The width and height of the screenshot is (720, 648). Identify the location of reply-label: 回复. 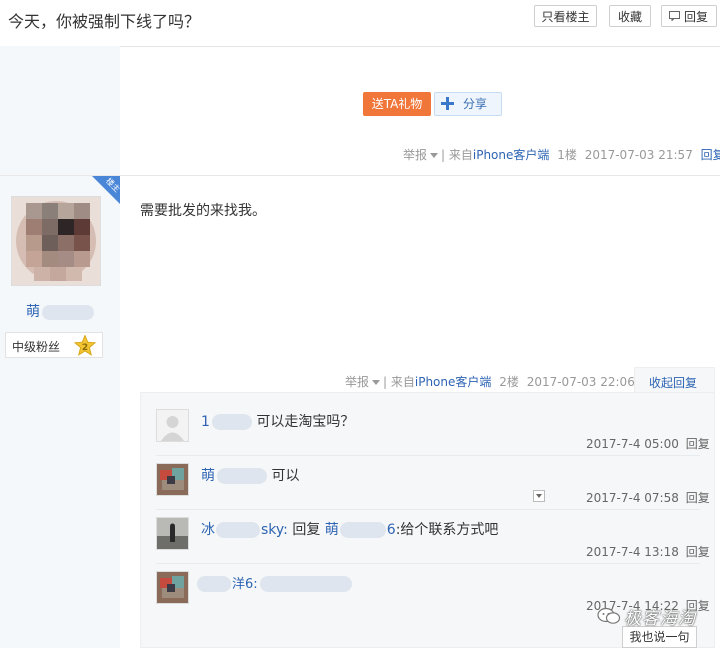
(695, 17).